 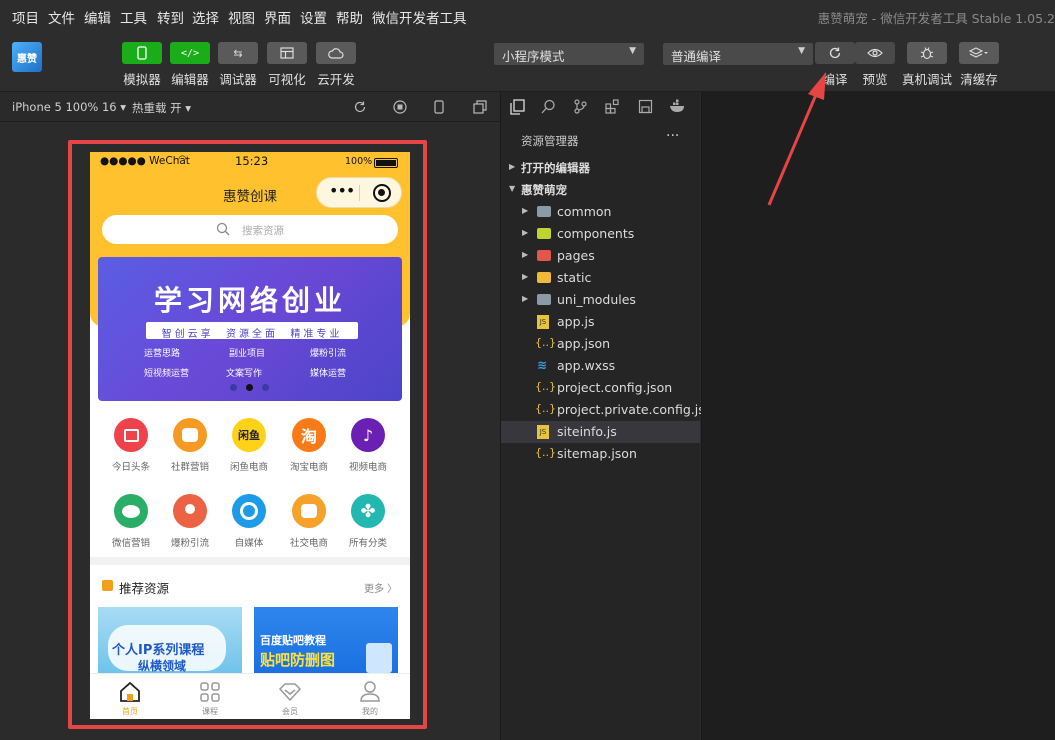 I want to click on file-name: app.wxss, so click(x=586, y=365).